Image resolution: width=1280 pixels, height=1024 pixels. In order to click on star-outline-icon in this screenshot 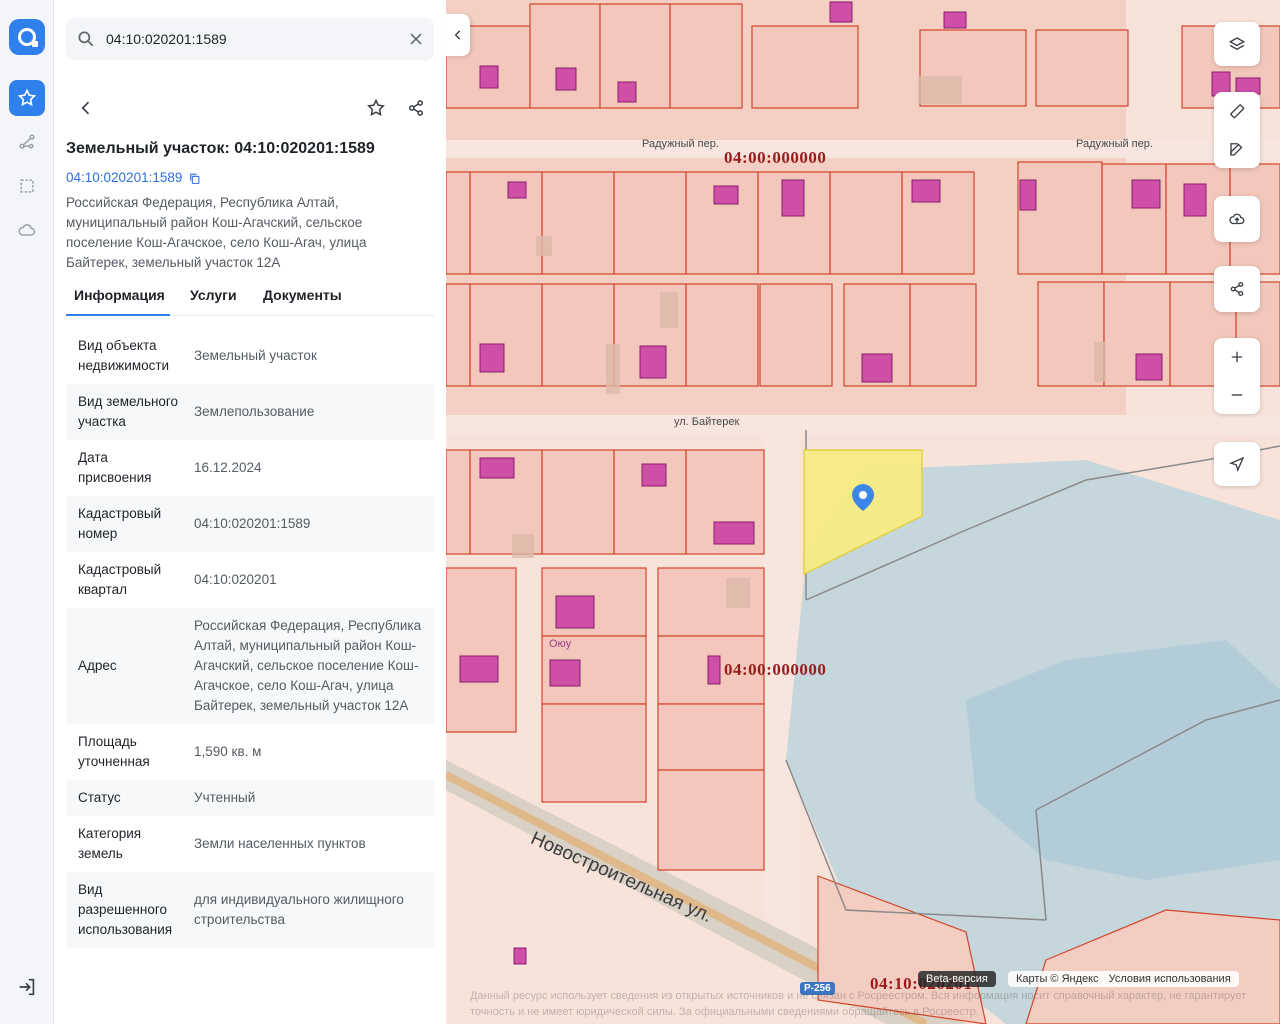, I will do `click(376, 107)`.